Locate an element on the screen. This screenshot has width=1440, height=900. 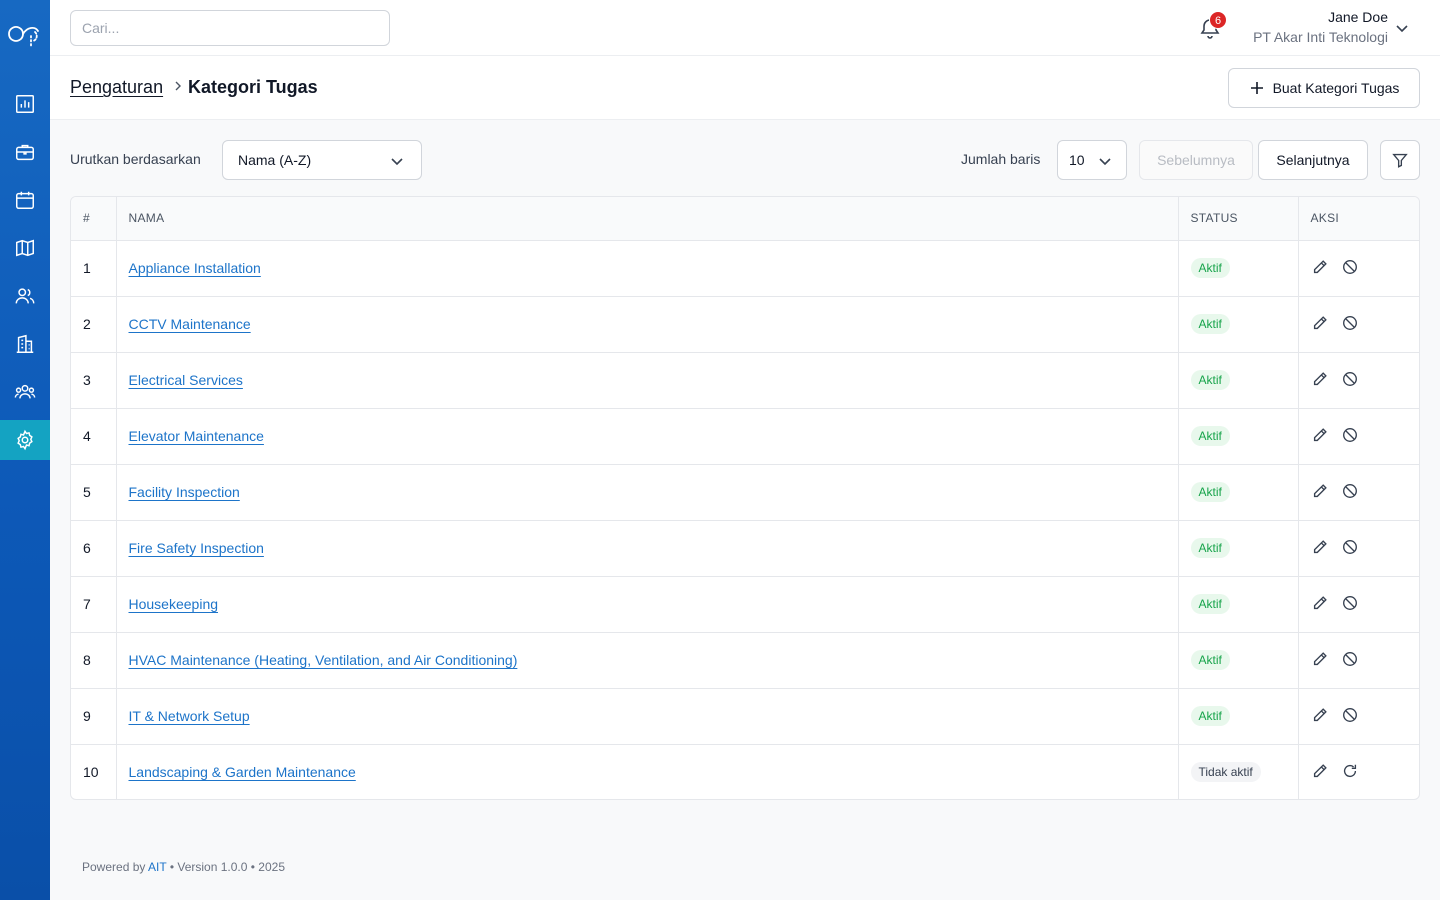
table-row: 5 Facility Inspection Aktif is located at coordinates (745, 492).